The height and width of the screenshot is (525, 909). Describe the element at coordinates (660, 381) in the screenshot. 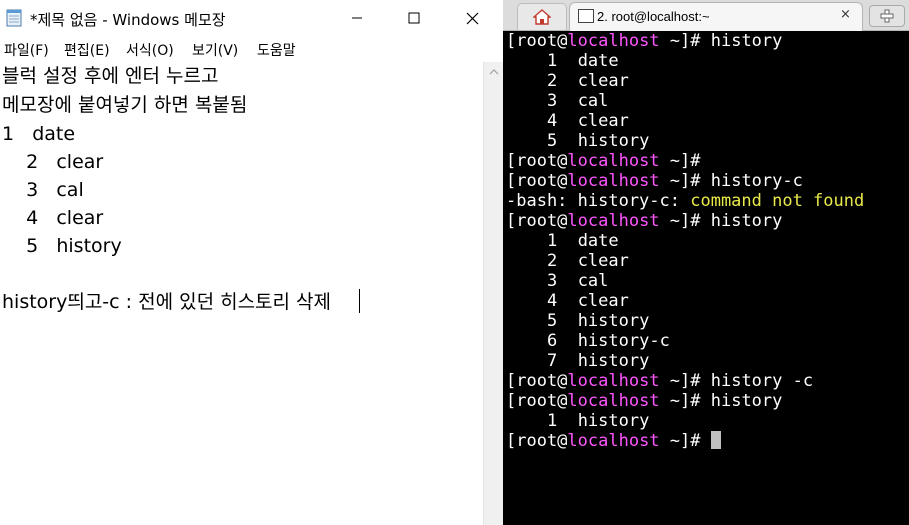

I see `terminal-line: [root@localhost ~]# history -c` at that location.